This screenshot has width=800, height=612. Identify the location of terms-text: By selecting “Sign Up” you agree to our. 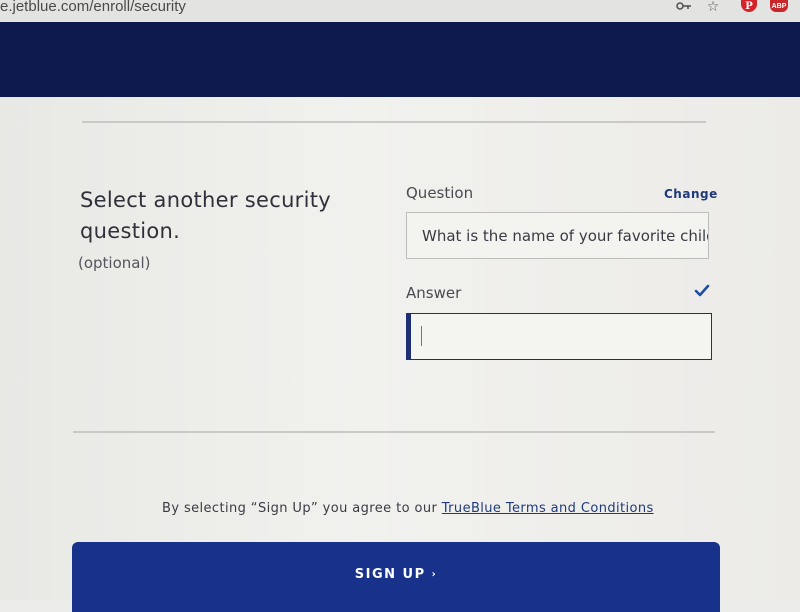
(302, 508).